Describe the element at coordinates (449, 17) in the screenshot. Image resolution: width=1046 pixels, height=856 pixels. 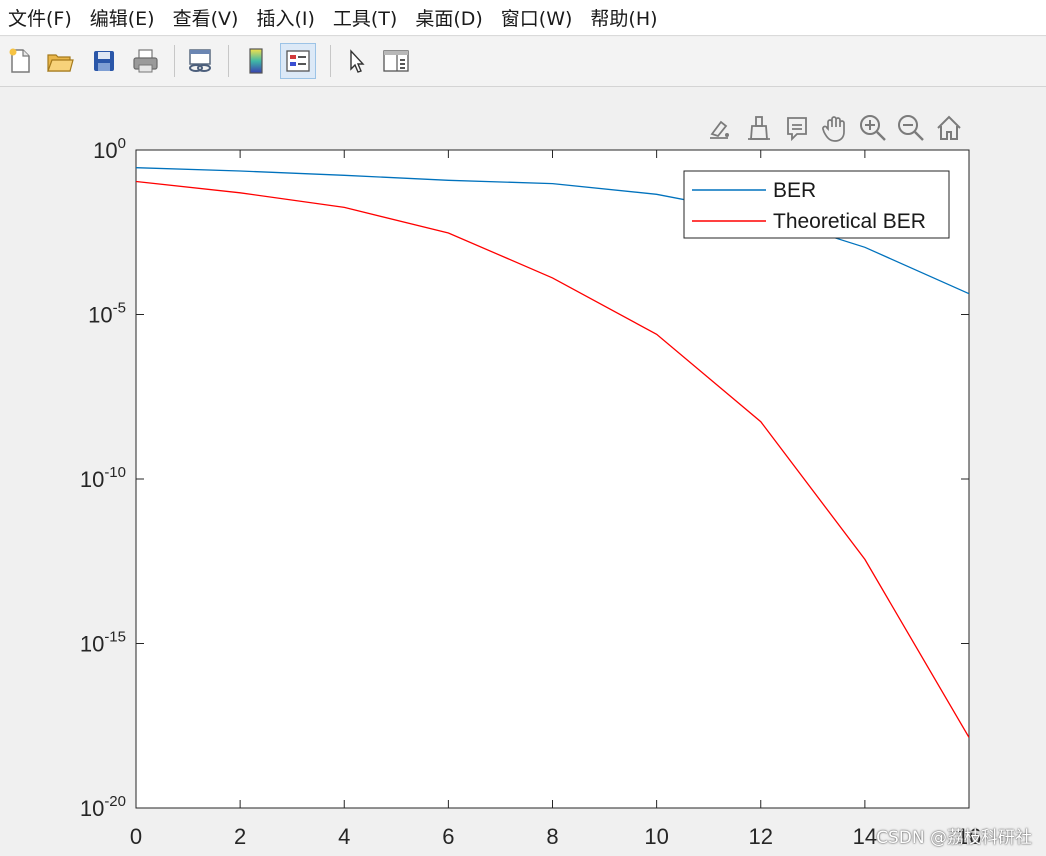
I see `menu-item-5: 桌面(D)` at that location.